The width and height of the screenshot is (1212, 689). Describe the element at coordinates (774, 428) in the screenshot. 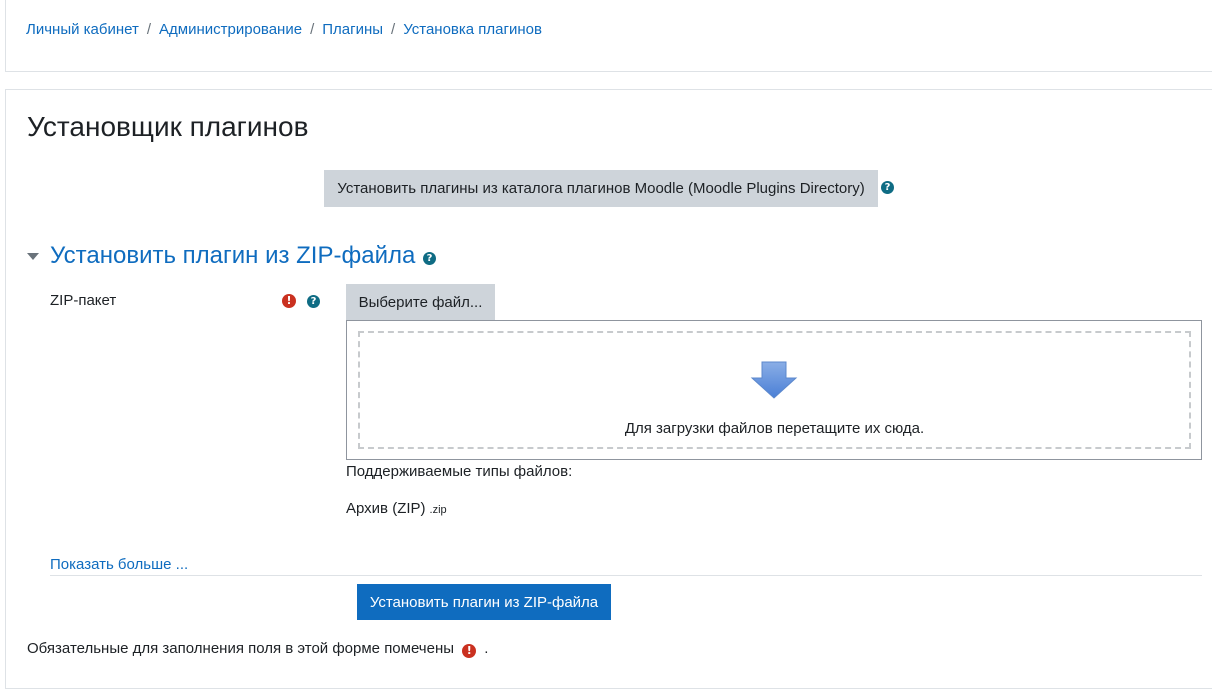

I see `dropzone-text: Для загрузки файлов перетащите их сюда.` at that location.